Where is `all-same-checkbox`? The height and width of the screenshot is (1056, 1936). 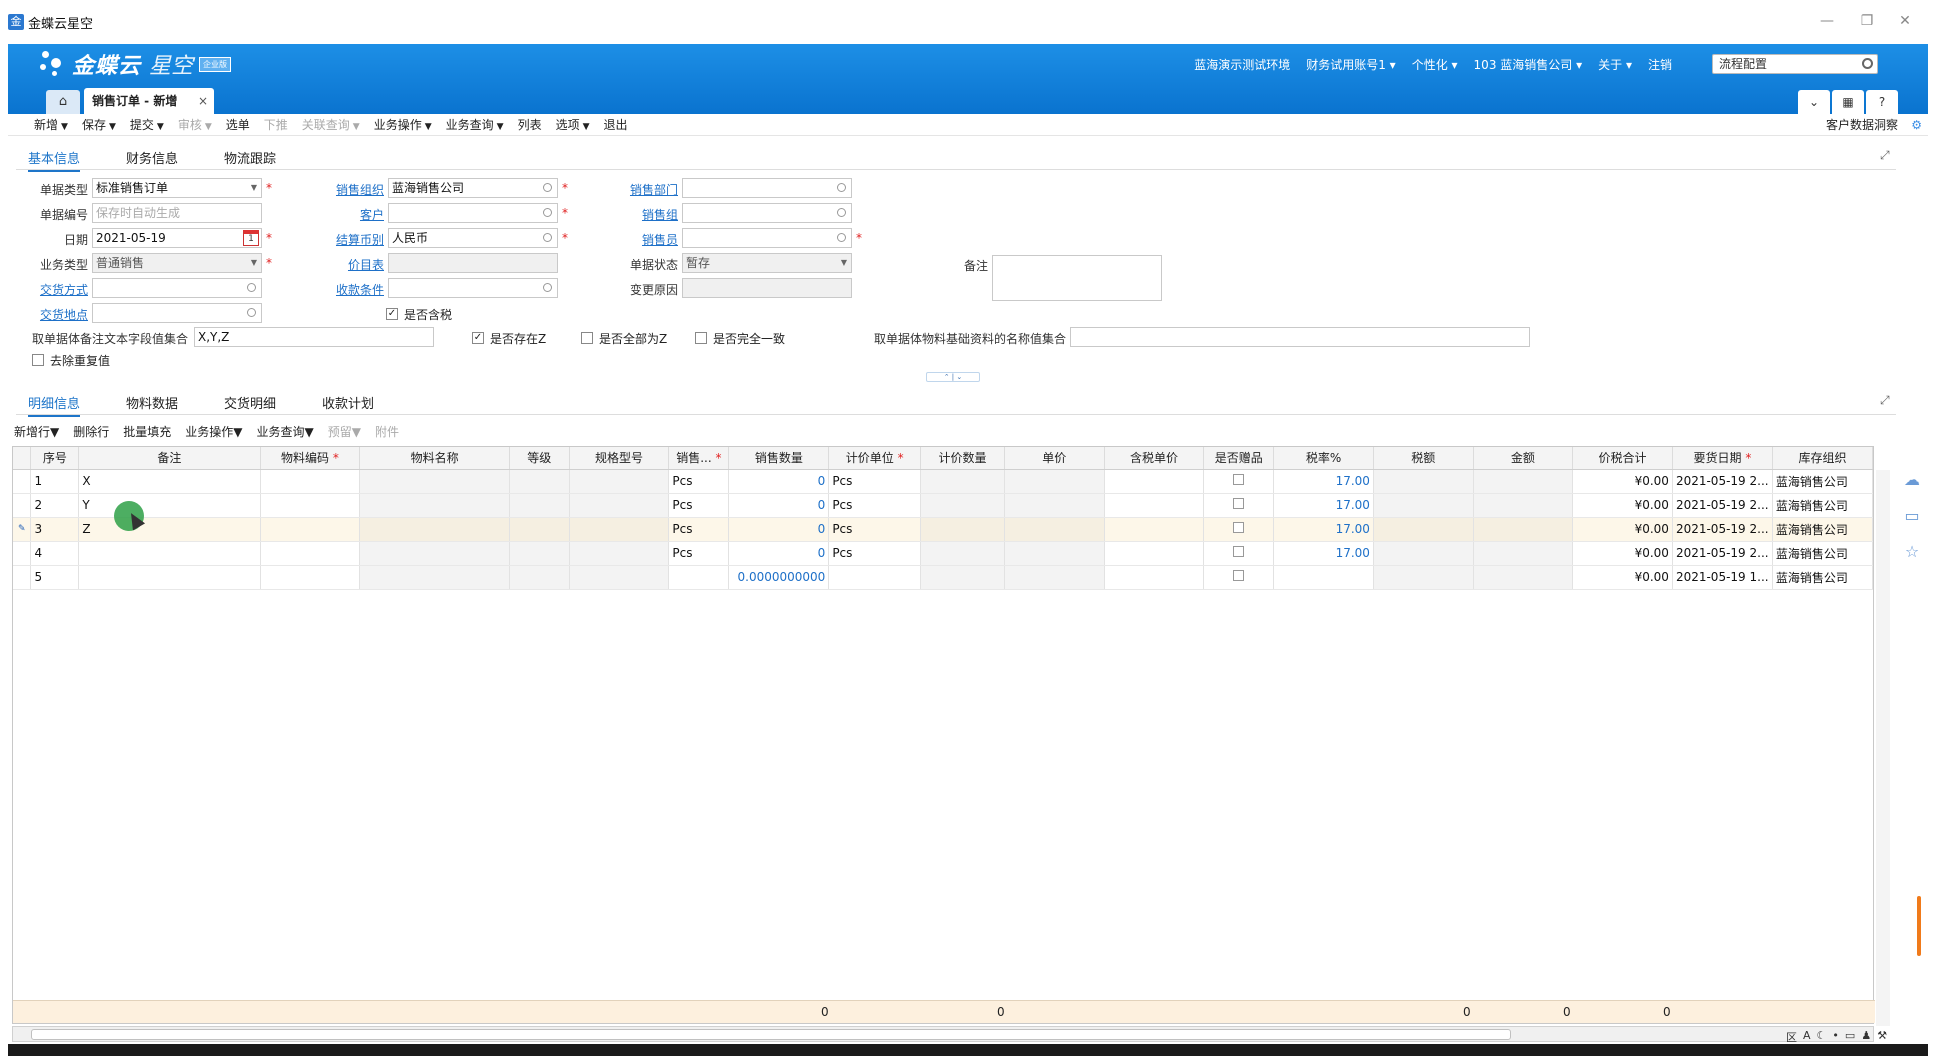 all-same-checkbox is located at coordinates (701, 338).